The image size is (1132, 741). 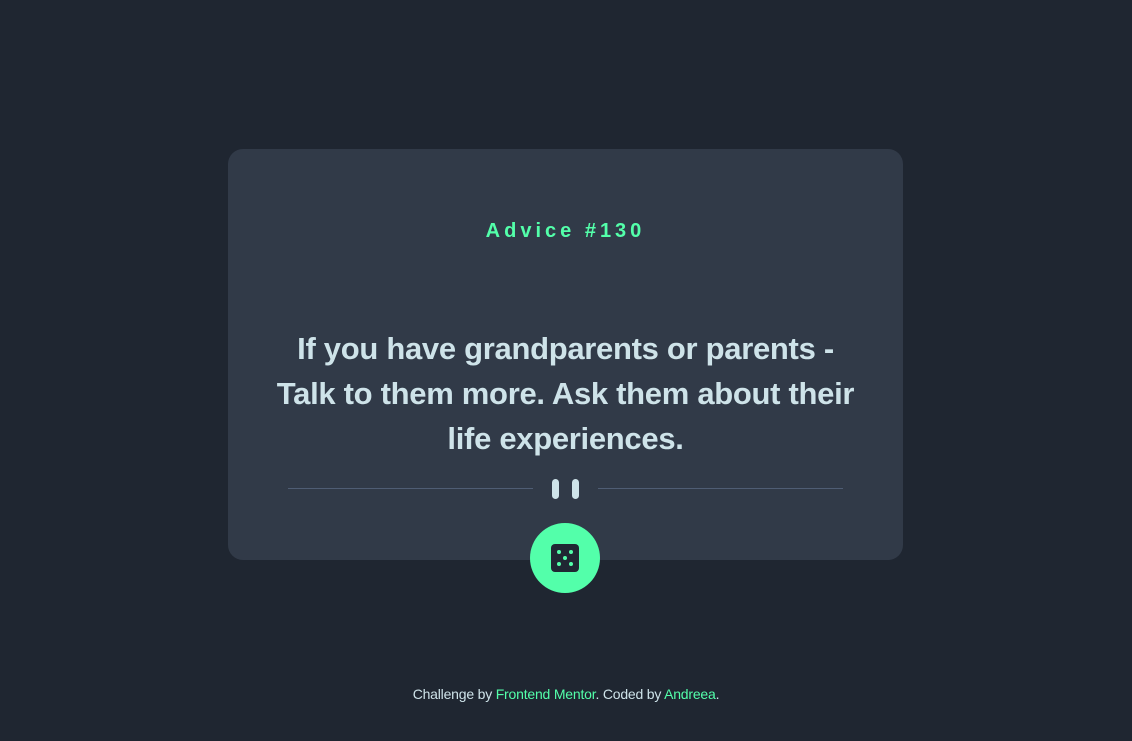 What do you see at coordinates (410, 488) in the screenshot?
I see `divider-line-left` at bounding box center [410, 488].